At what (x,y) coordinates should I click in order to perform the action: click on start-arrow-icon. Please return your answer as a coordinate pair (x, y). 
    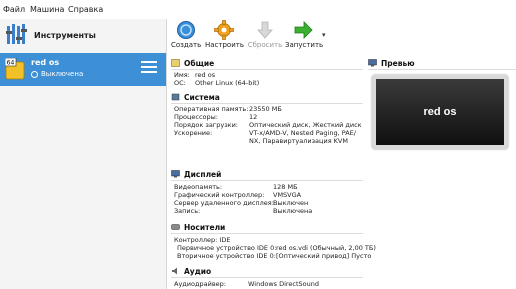
    Looking at the image, I should click on (303, 30).